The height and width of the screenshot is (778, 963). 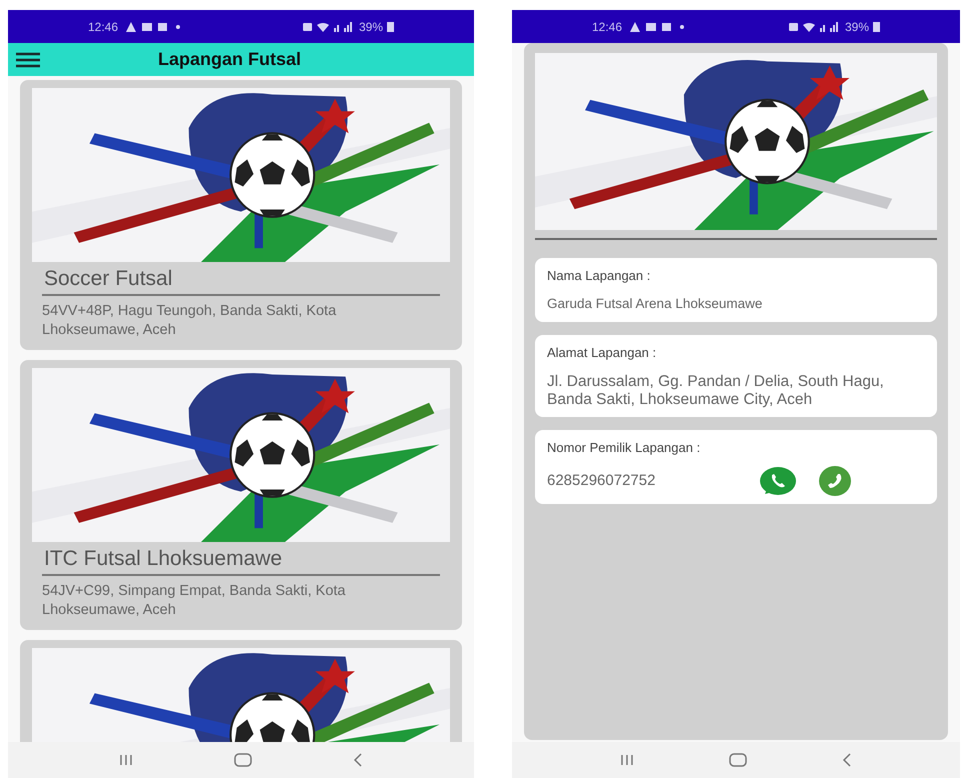 What do you see at coordinates (601, 480) in the screenshot?
I see `info-value: 6285296072752` at bounding box center [601, 480].